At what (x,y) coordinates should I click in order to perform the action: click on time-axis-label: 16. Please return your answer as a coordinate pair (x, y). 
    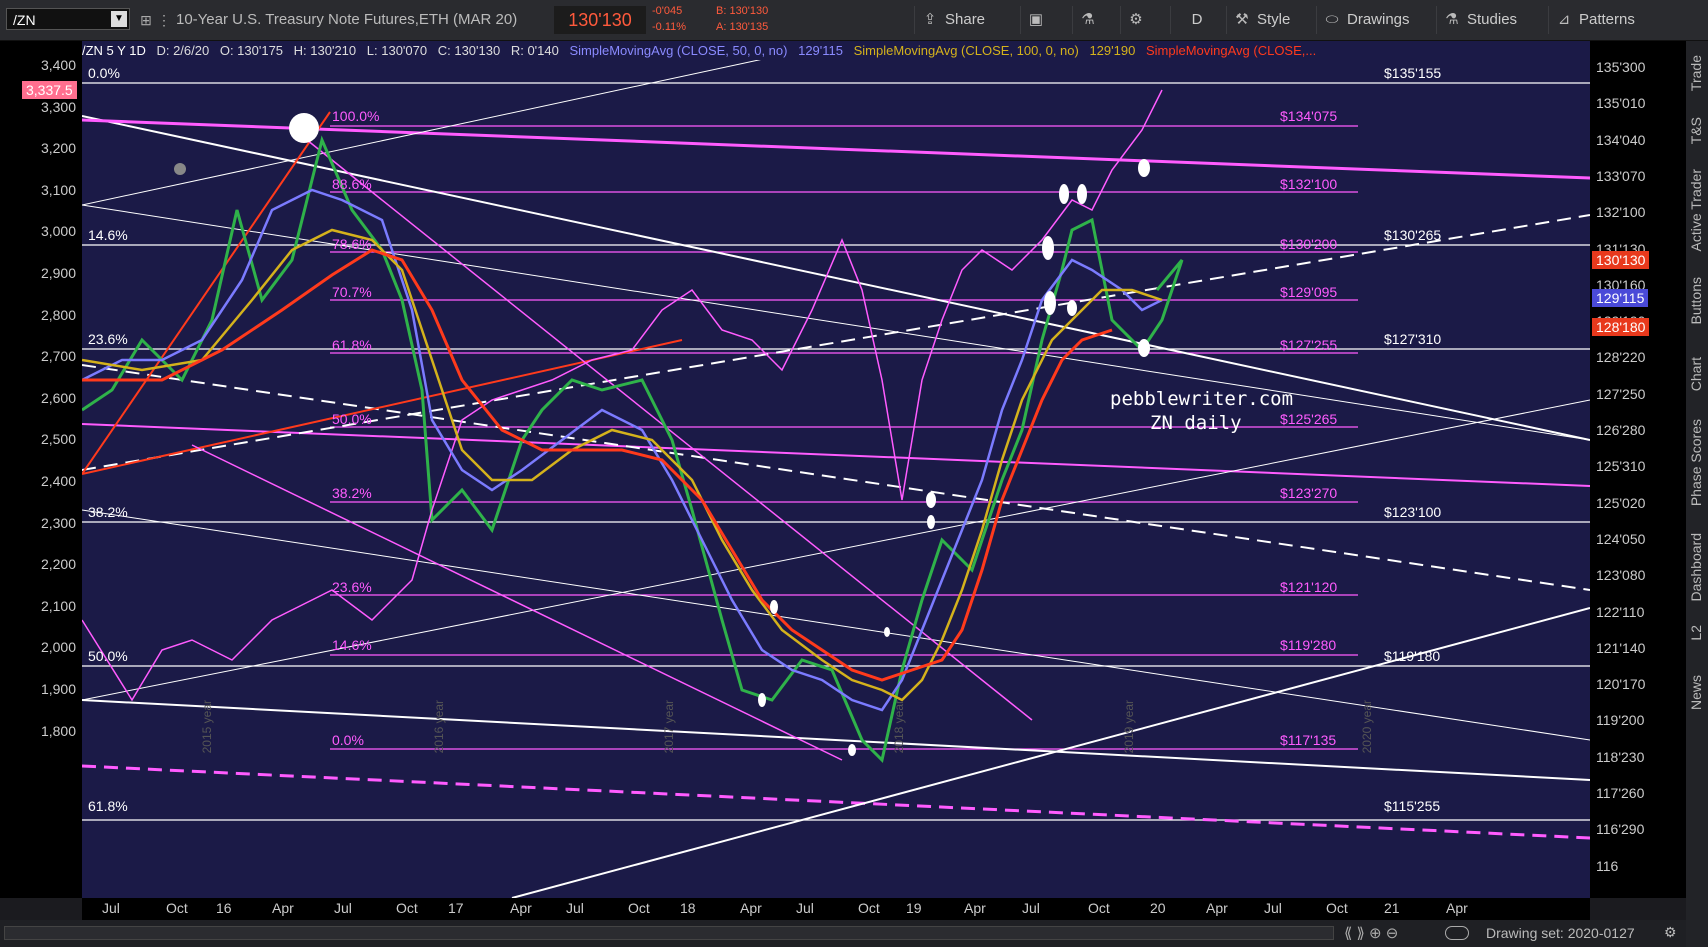
    Looking at the image, I should click on (224, 908).